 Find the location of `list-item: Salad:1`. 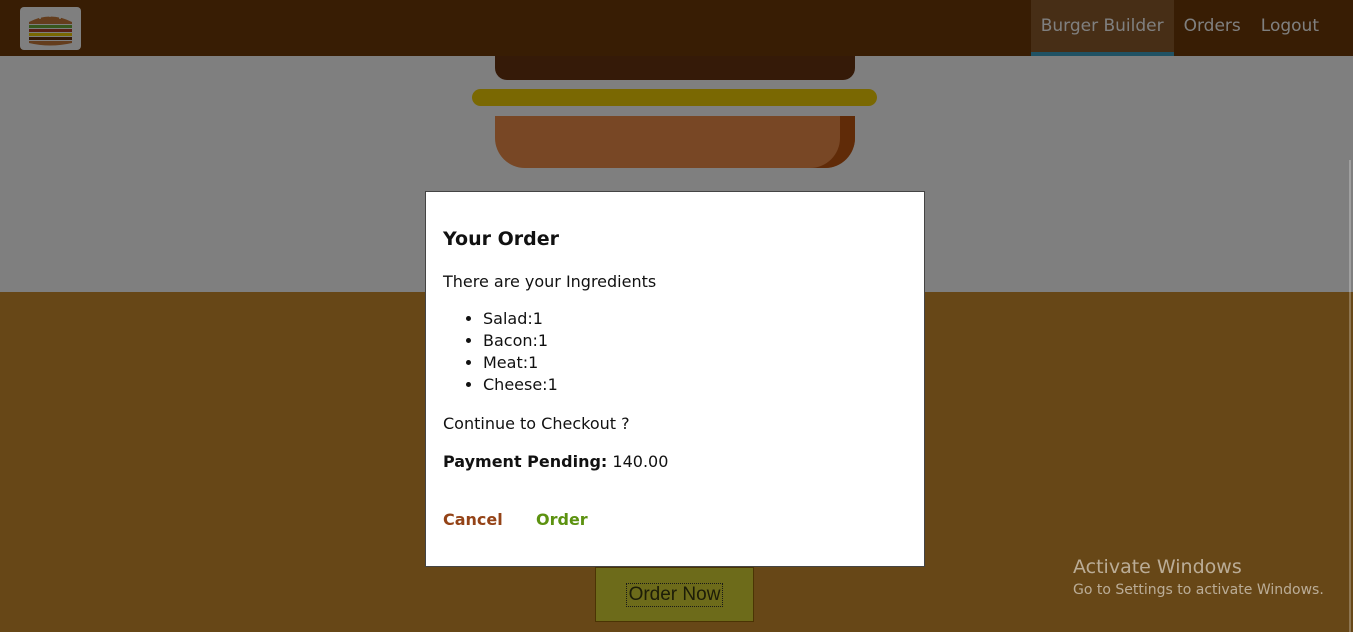

list-item: Salad:1 is located at coordinates (520, 319).